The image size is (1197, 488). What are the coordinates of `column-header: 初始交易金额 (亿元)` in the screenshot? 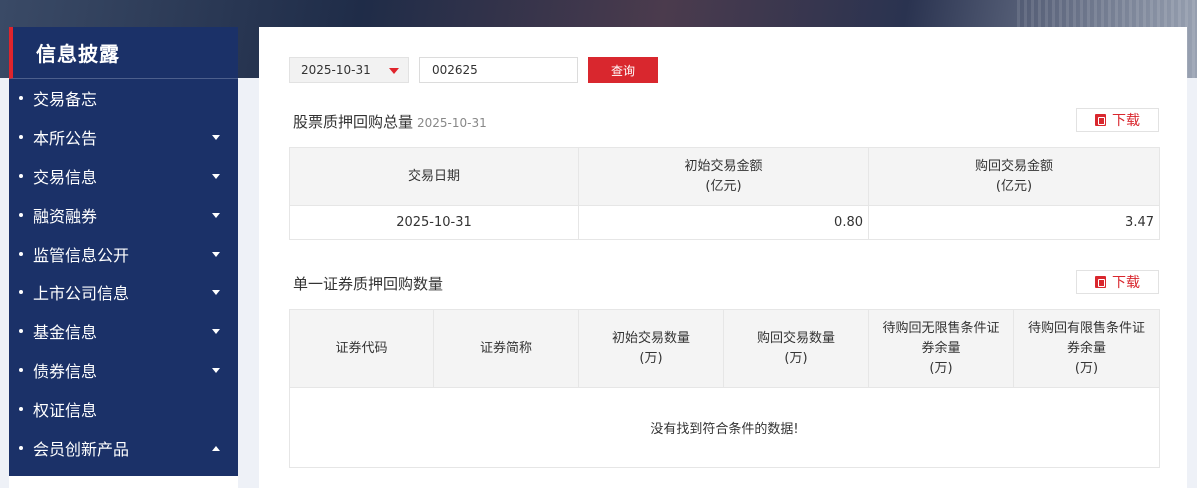 It's located at (723, 176).